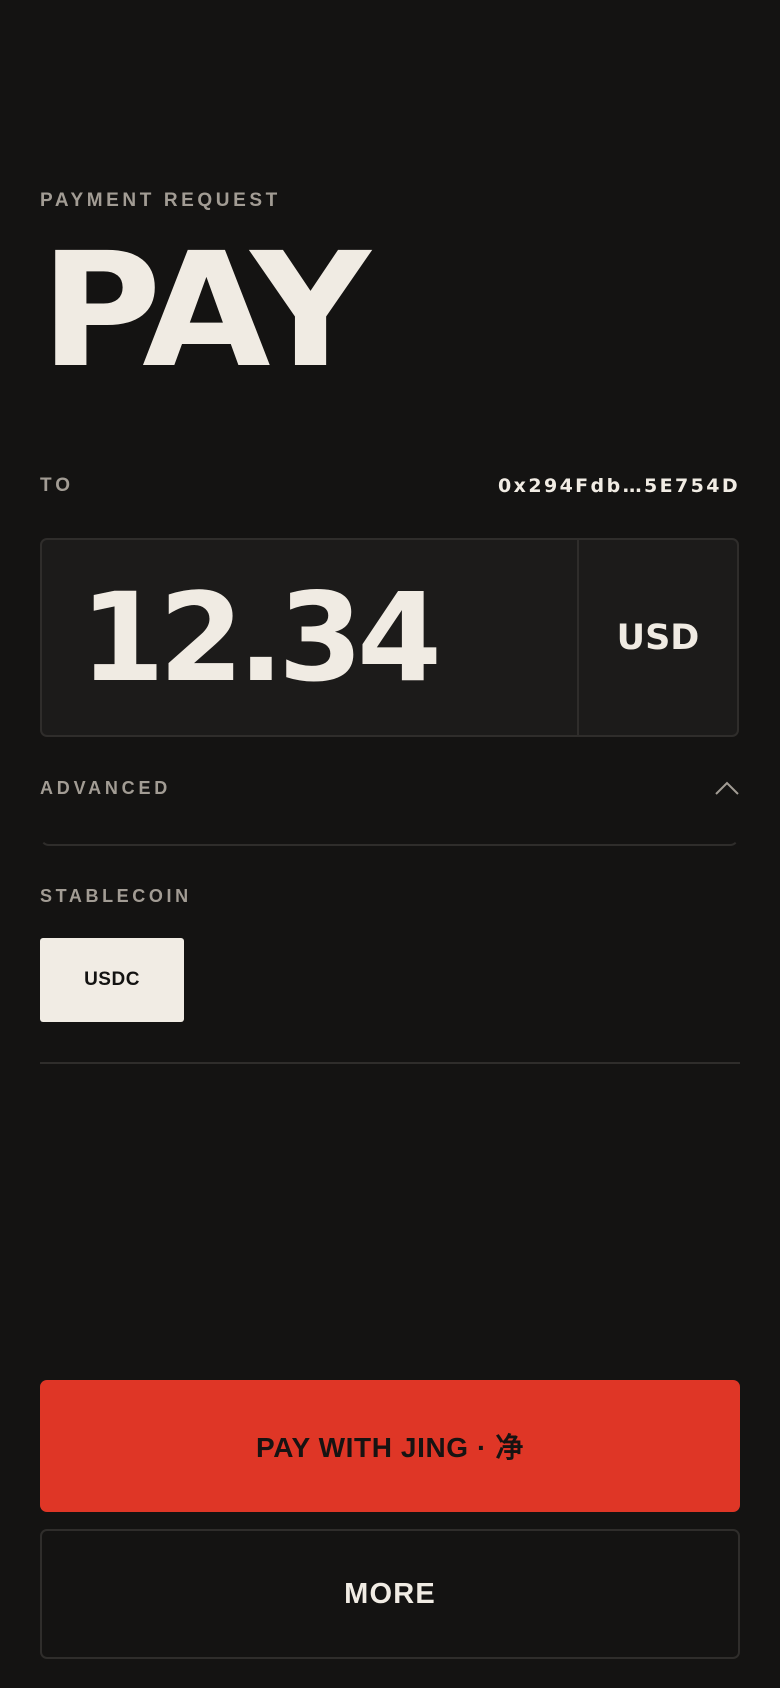 Image resolution: width=780 pixels, height=1688 pixels. I want to click on currency-selector: USD, so click(657, 637).